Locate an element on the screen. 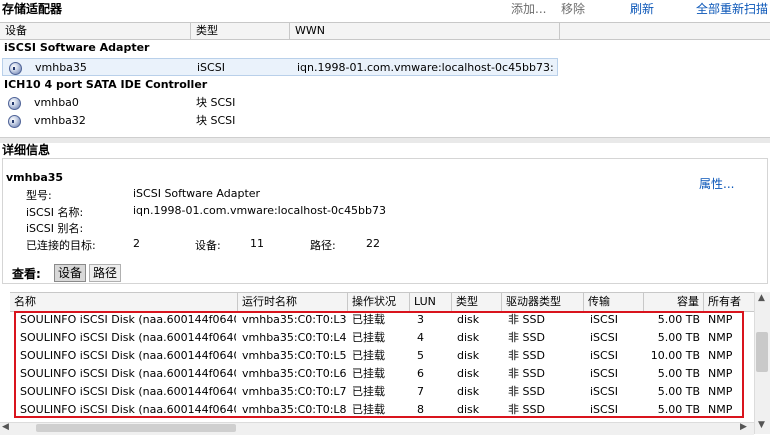  details-title: 详细信息 is located at coordinates (26, 150).